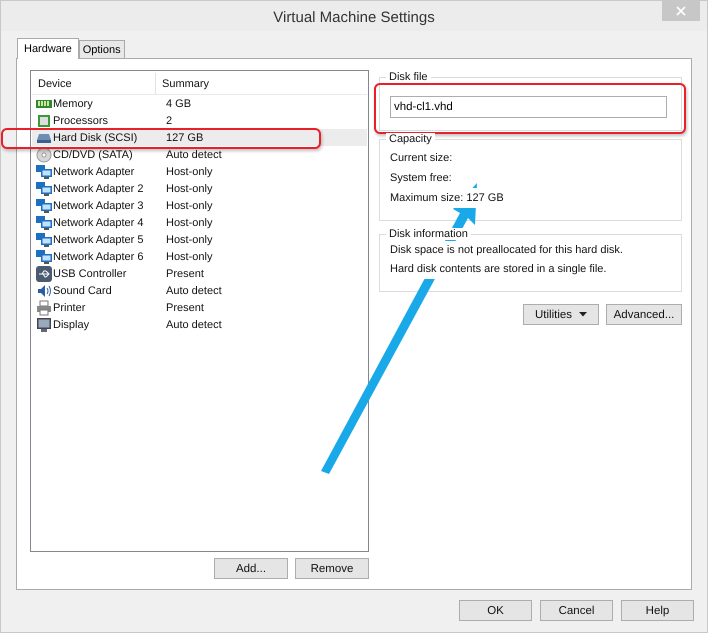  Describe the element at coordinates (447, 198) in the screenshot. I see `capacity-text: Maximum size: 127 GB` at that location.